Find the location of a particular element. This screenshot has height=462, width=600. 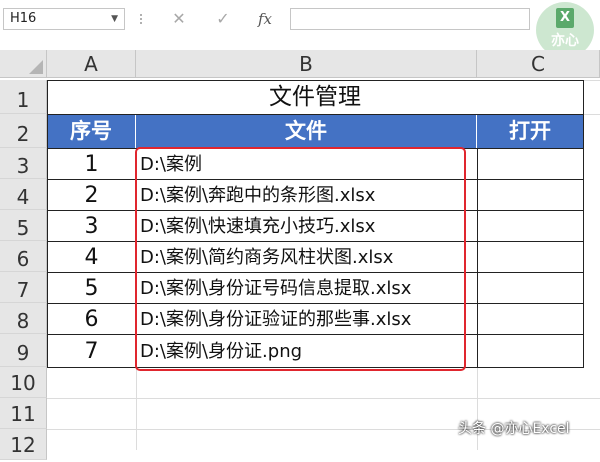

logo-text: 亦心 is located at coordinates (565, 41).